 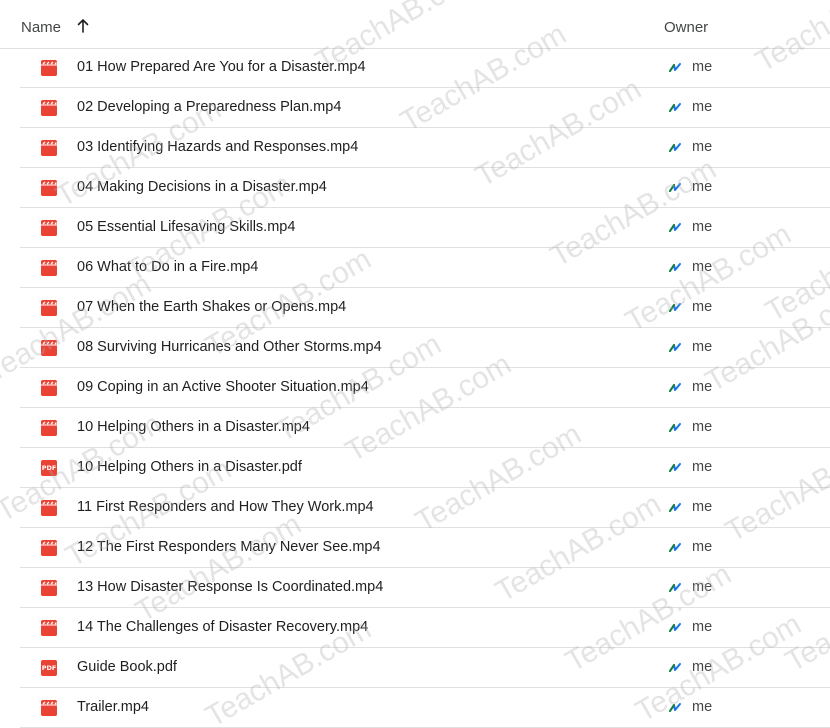 I want to click on file-row: 04 Making Decisions in a Disaster.mp4 me, so click(x=425, y=188).